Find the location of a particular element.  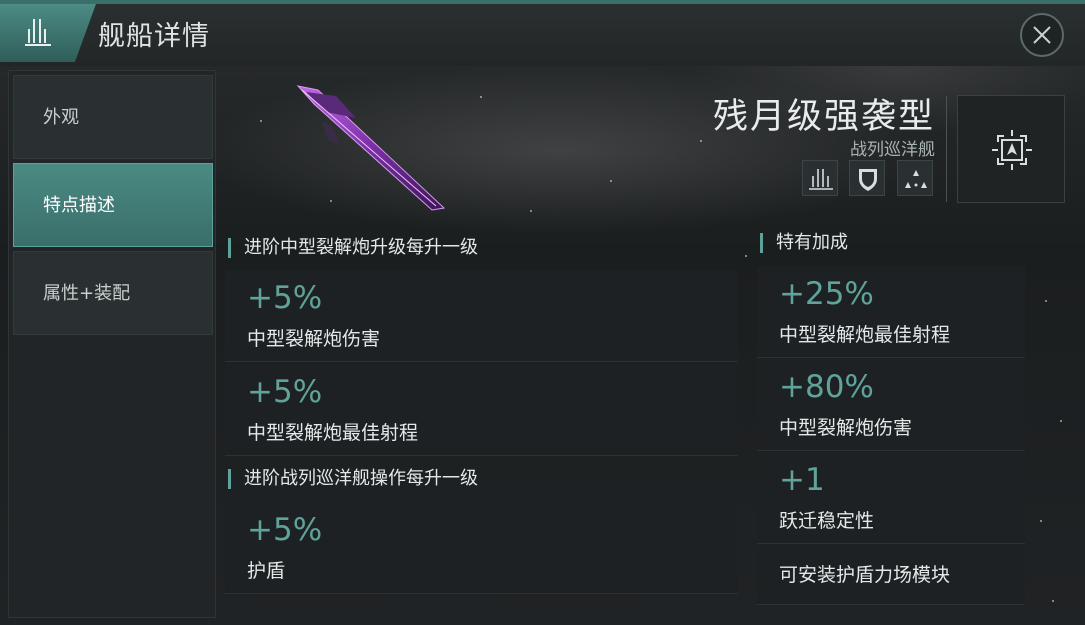

bonus-card: +5% 中型裂解炮伤害 is located at coordinates (481, 316).